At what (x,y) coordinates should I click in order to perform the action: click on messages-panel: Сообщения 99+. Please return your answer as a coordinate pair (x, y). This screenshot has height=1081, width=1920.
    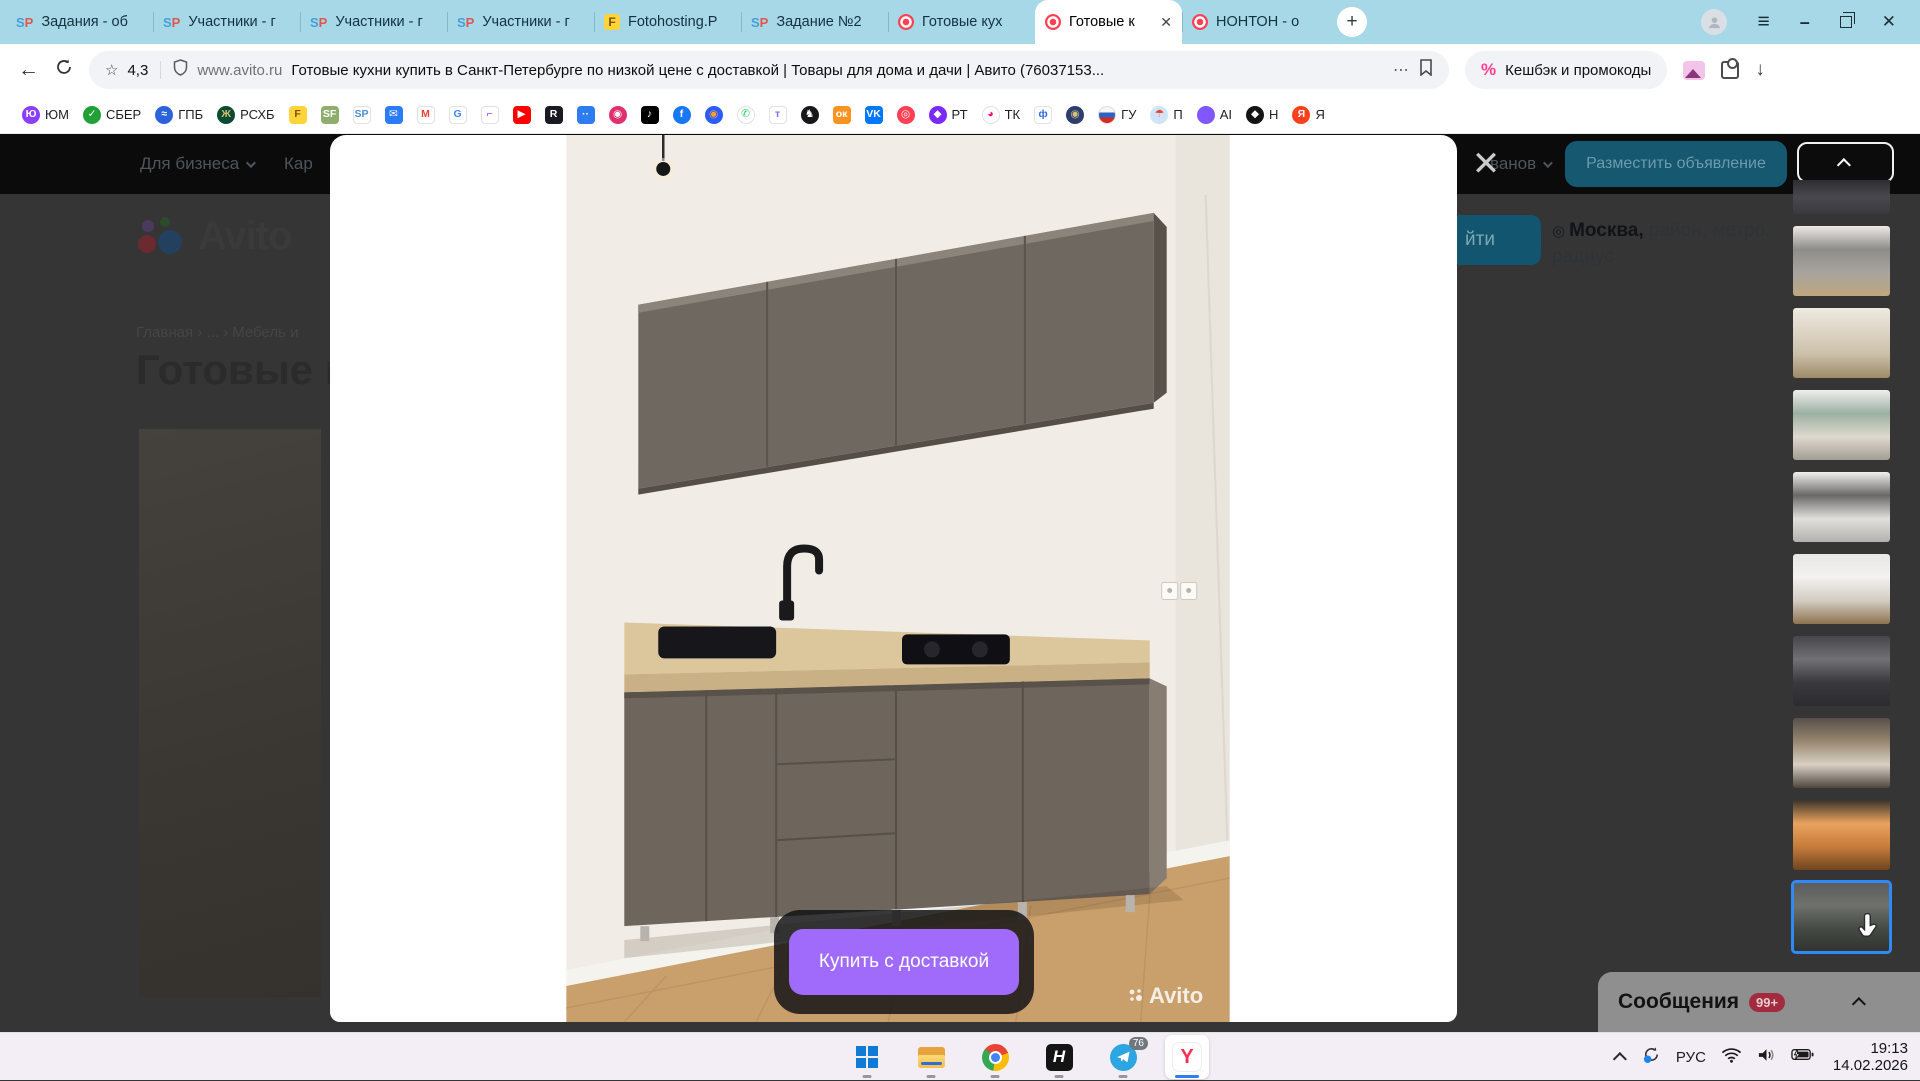
    Looking at the image, I should click on (1759, 1002).